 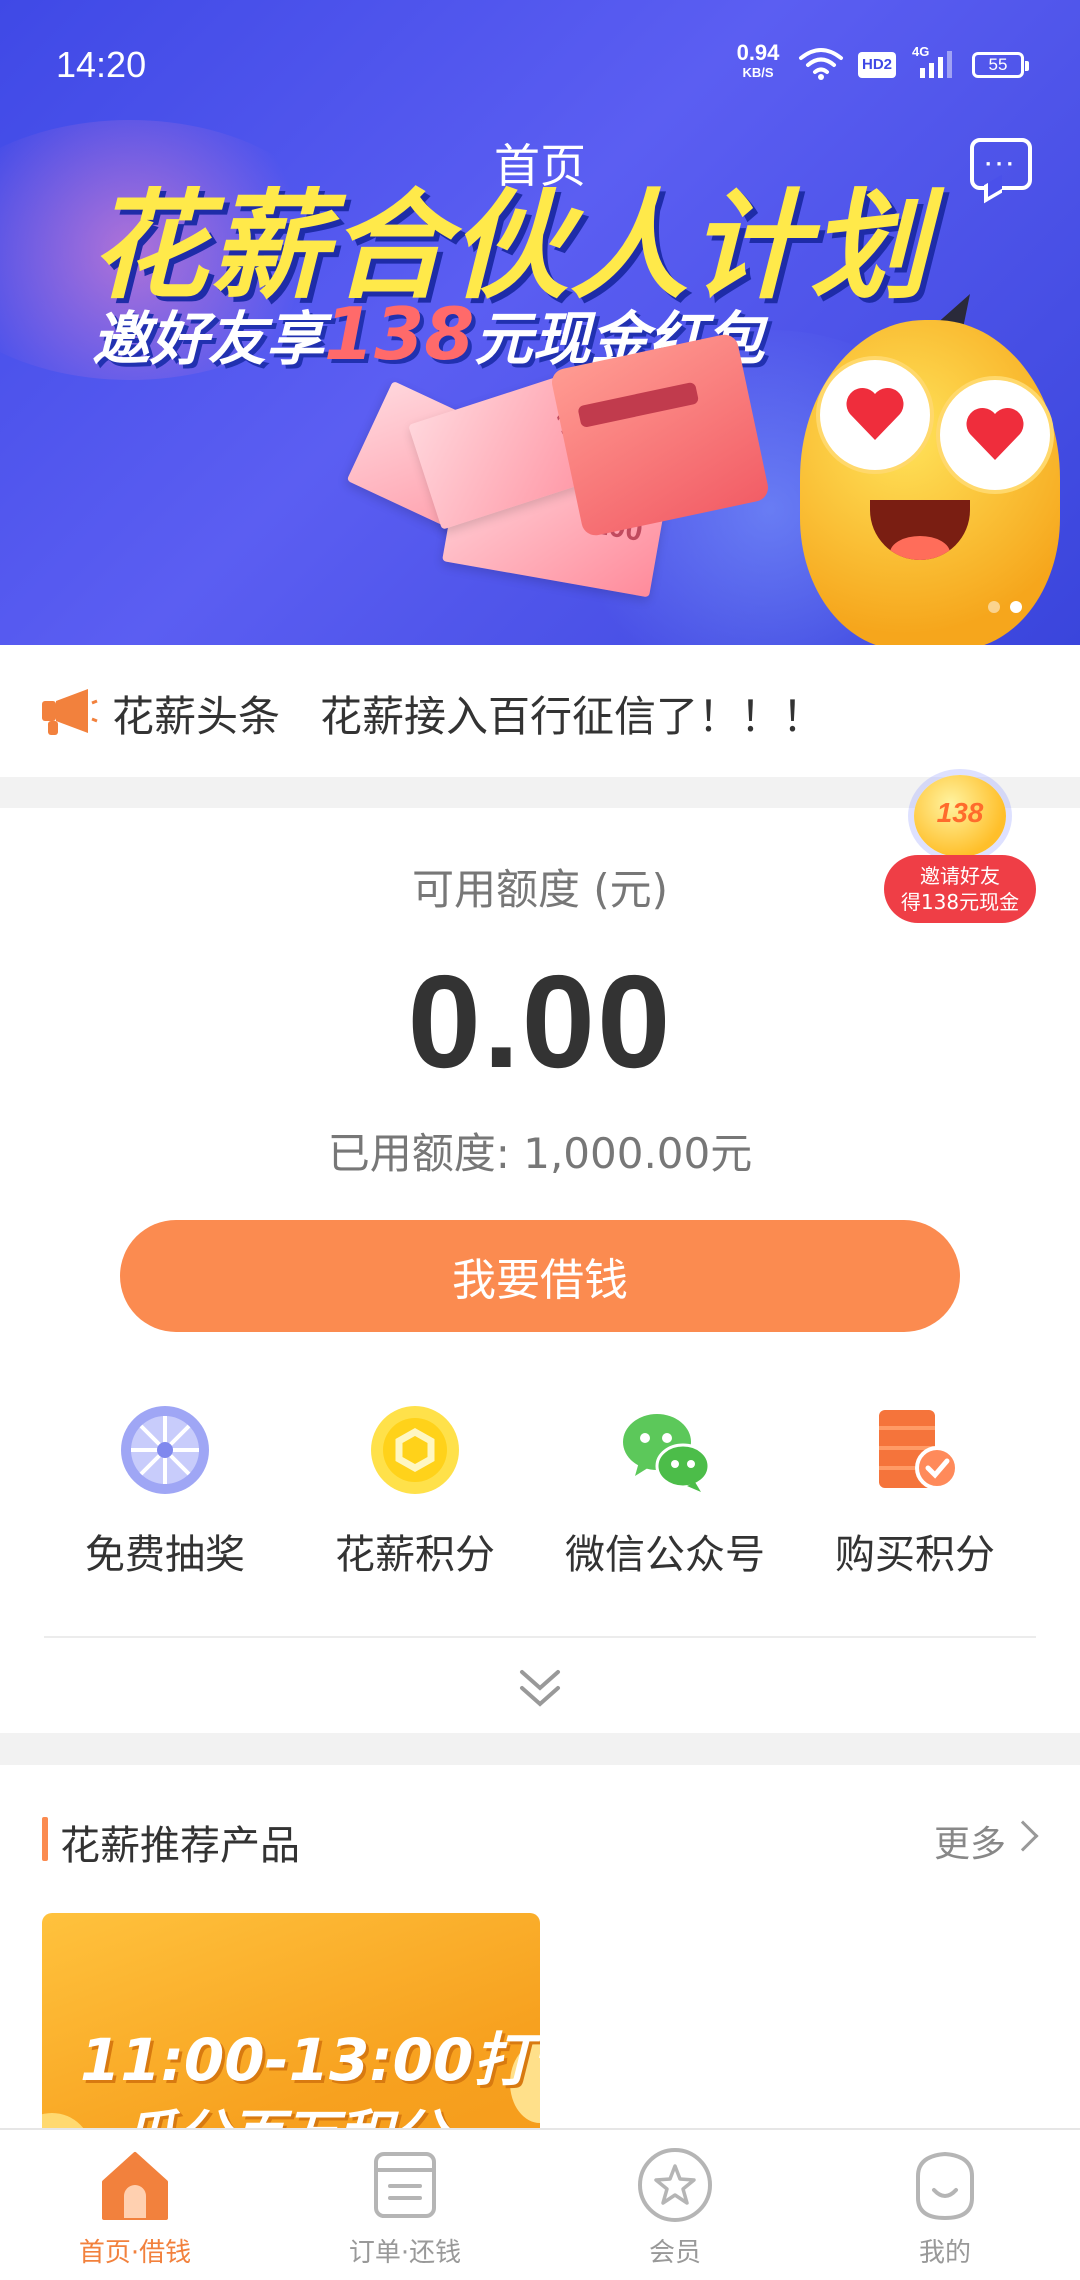 I want to click on invite-badge-tag: 邀请好友 得138元现金, so click(x=960, y=889).